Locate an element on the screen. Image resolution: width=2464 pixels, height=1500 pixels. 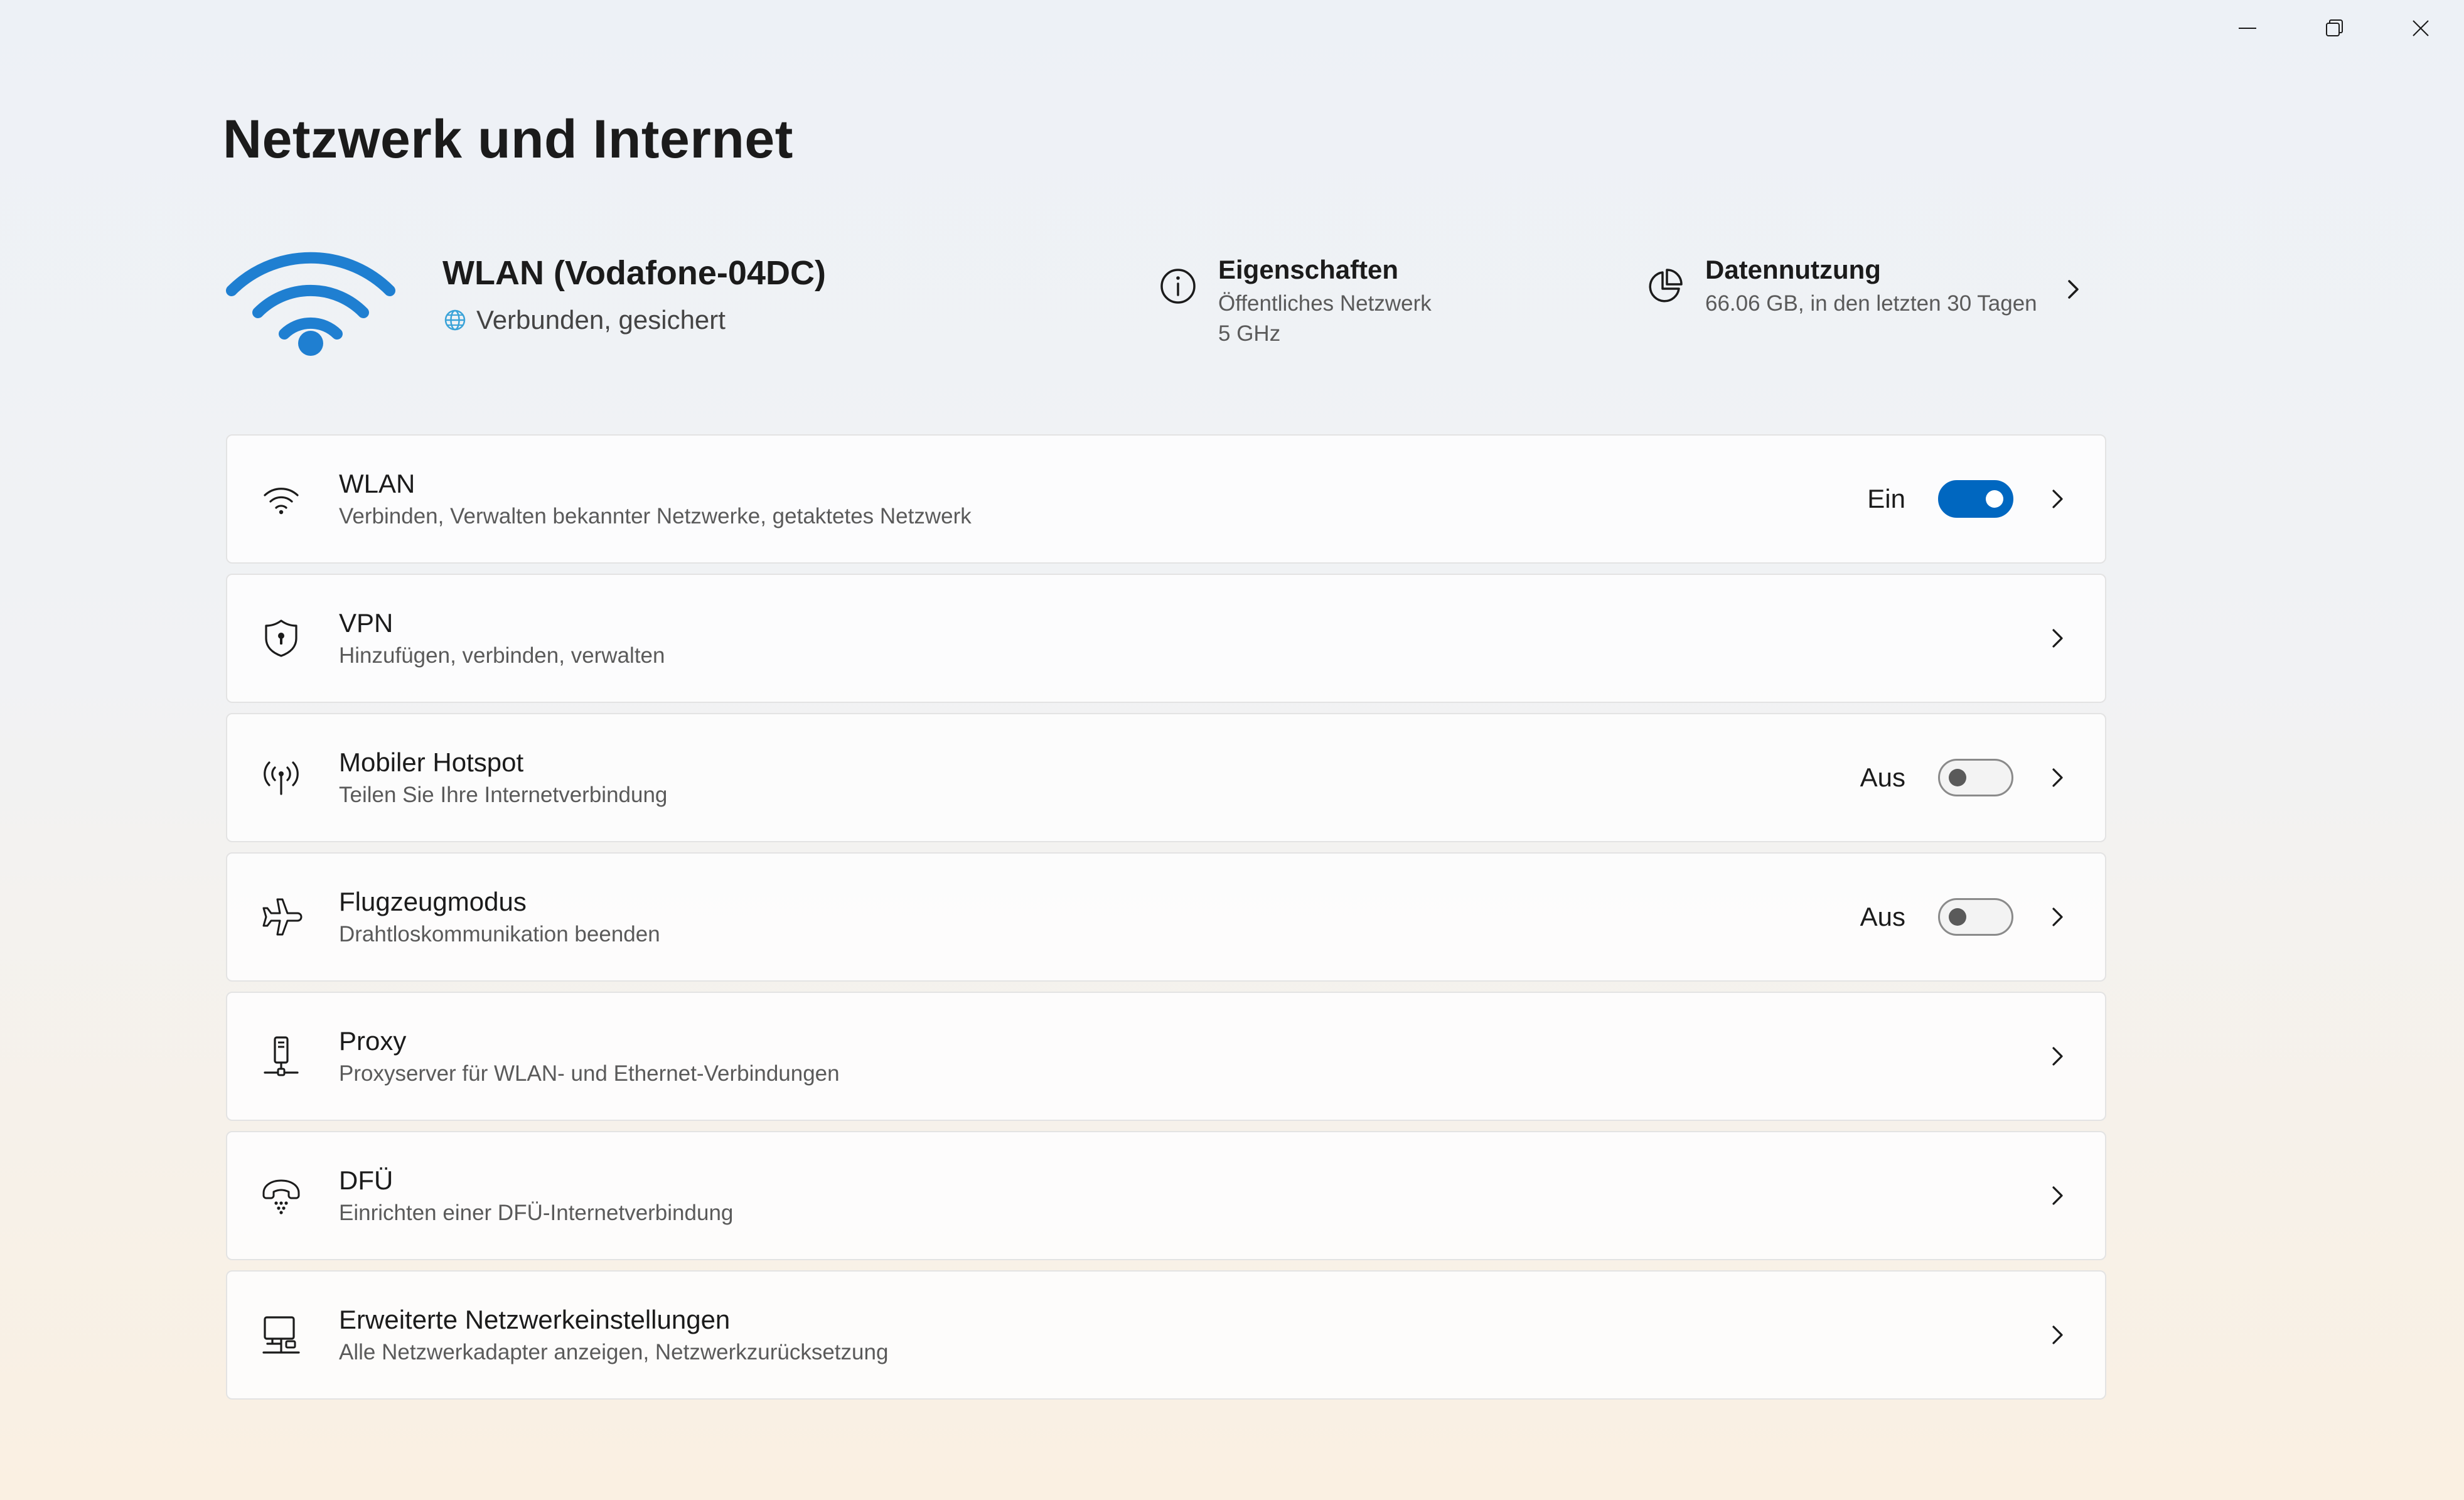
minimize-icon is located at coordinates (2247, 28).